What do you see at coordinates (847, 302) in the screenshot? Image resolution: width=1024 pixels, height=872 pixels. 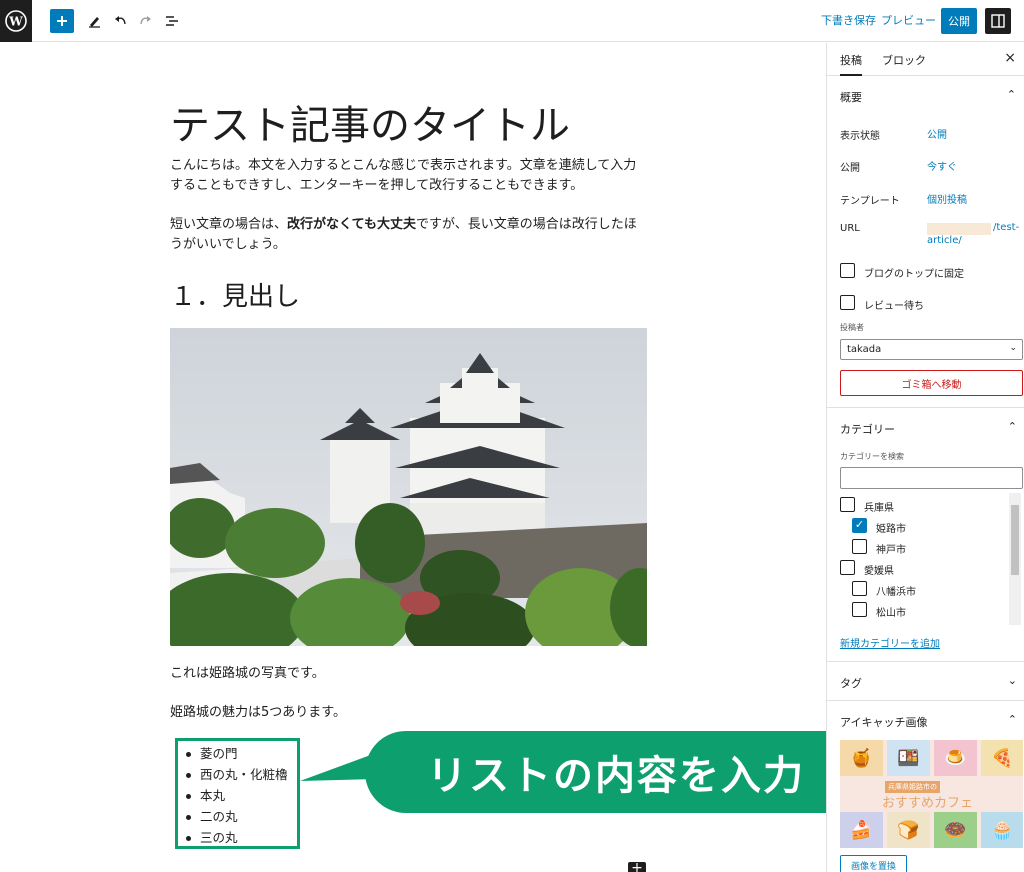 I see `pending-review-checkbox` at bounding box center [847, 302].